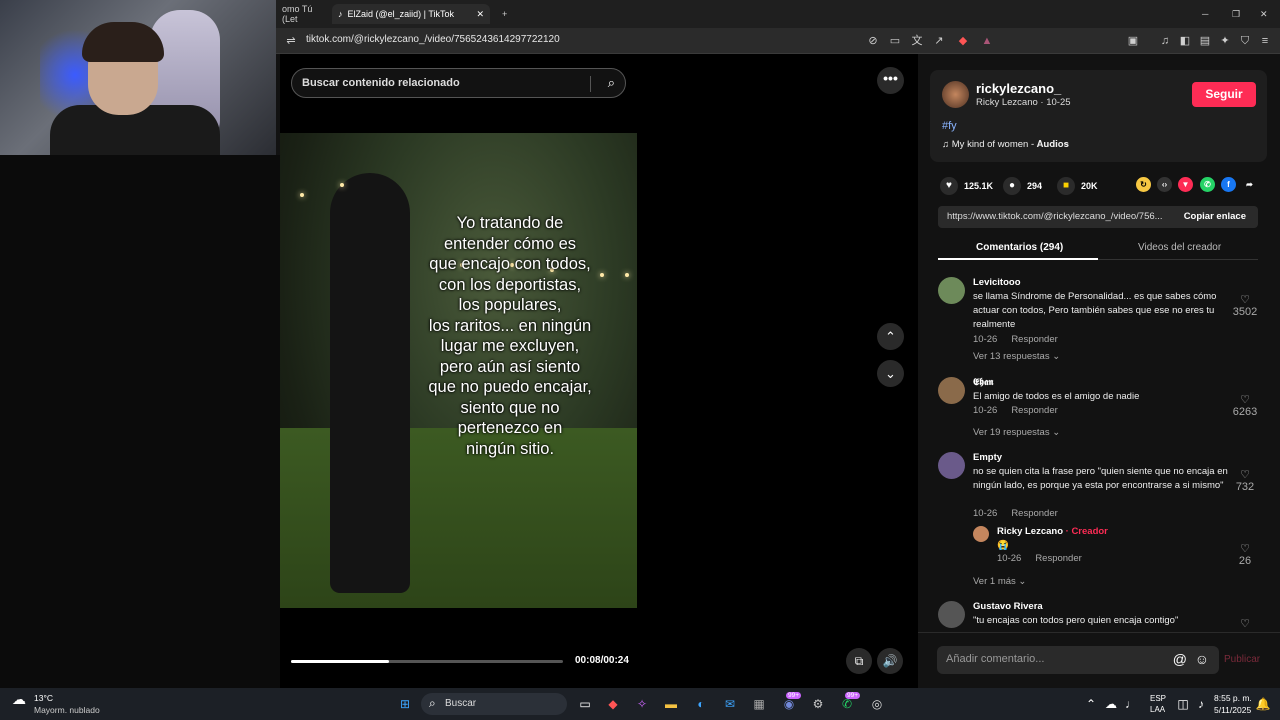  Describe the element at coordinates (411, 14) in the screenshot. I see `tab-active: ♪ ElZaid (@el_zaiid) | TikTok ✕` at that location.